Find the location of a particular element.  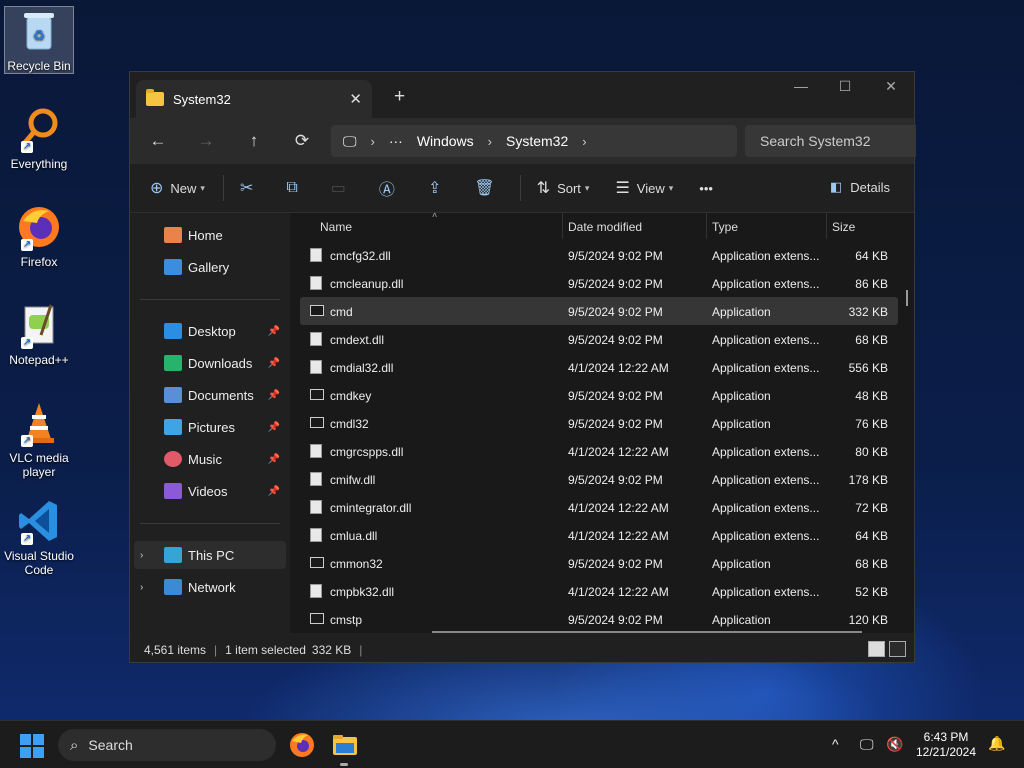

minimize-button: — is located at coordinates (801, 86).